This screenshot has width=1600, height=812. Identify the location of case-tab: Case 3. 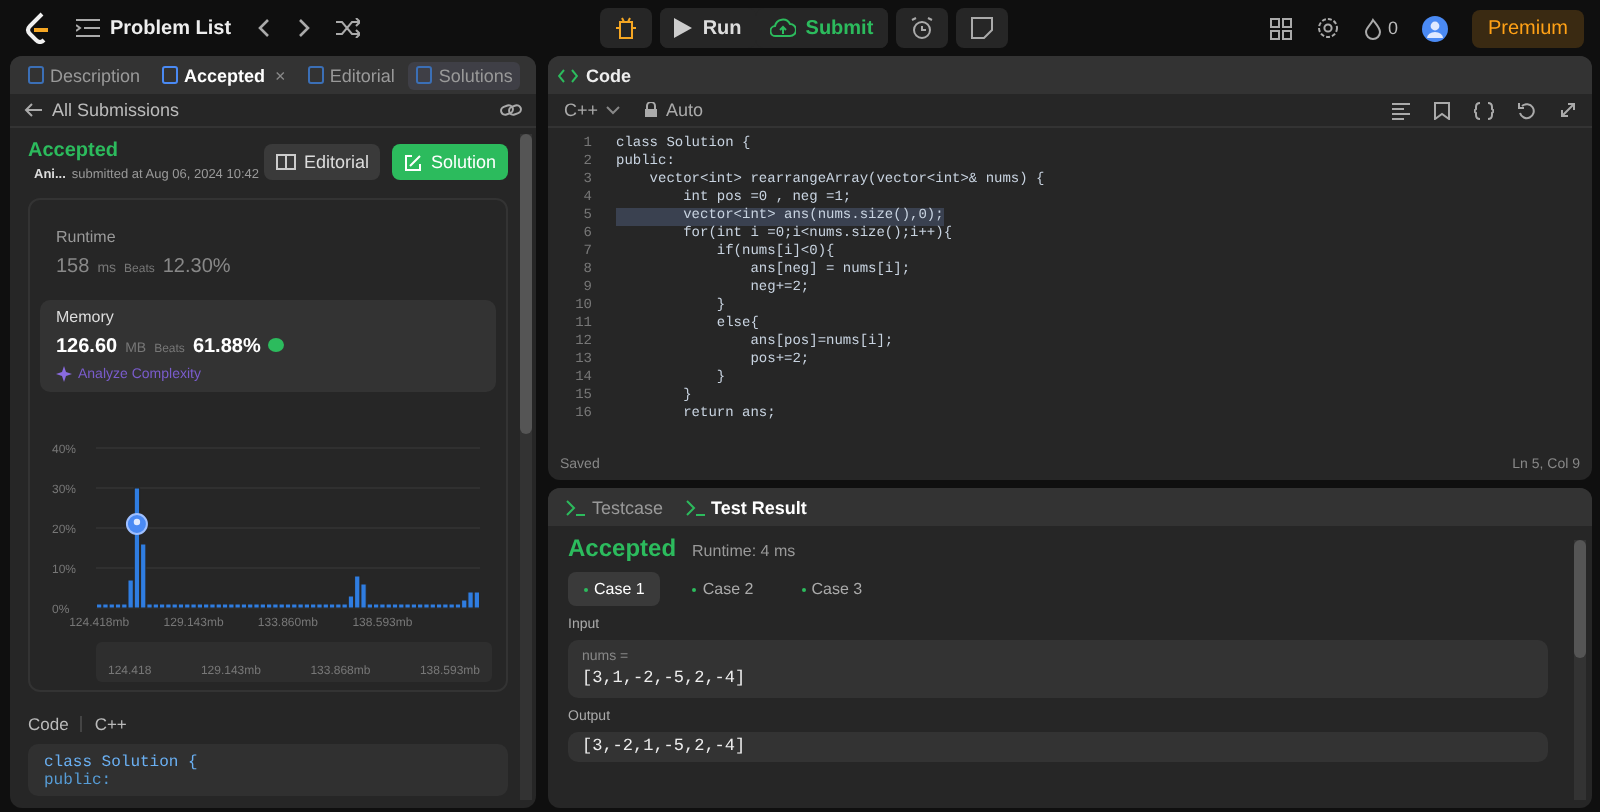
(832, 589).